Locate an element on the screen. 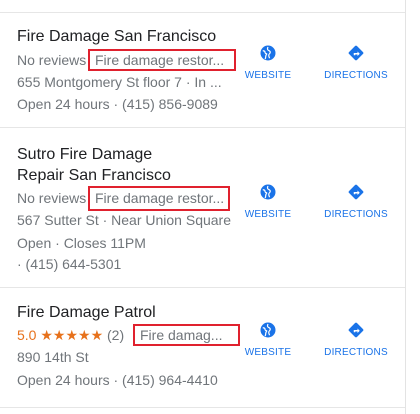 The height and width of the screenshot is (414, 420). address-text: 890 14th St is located at coordinates (53, 357).